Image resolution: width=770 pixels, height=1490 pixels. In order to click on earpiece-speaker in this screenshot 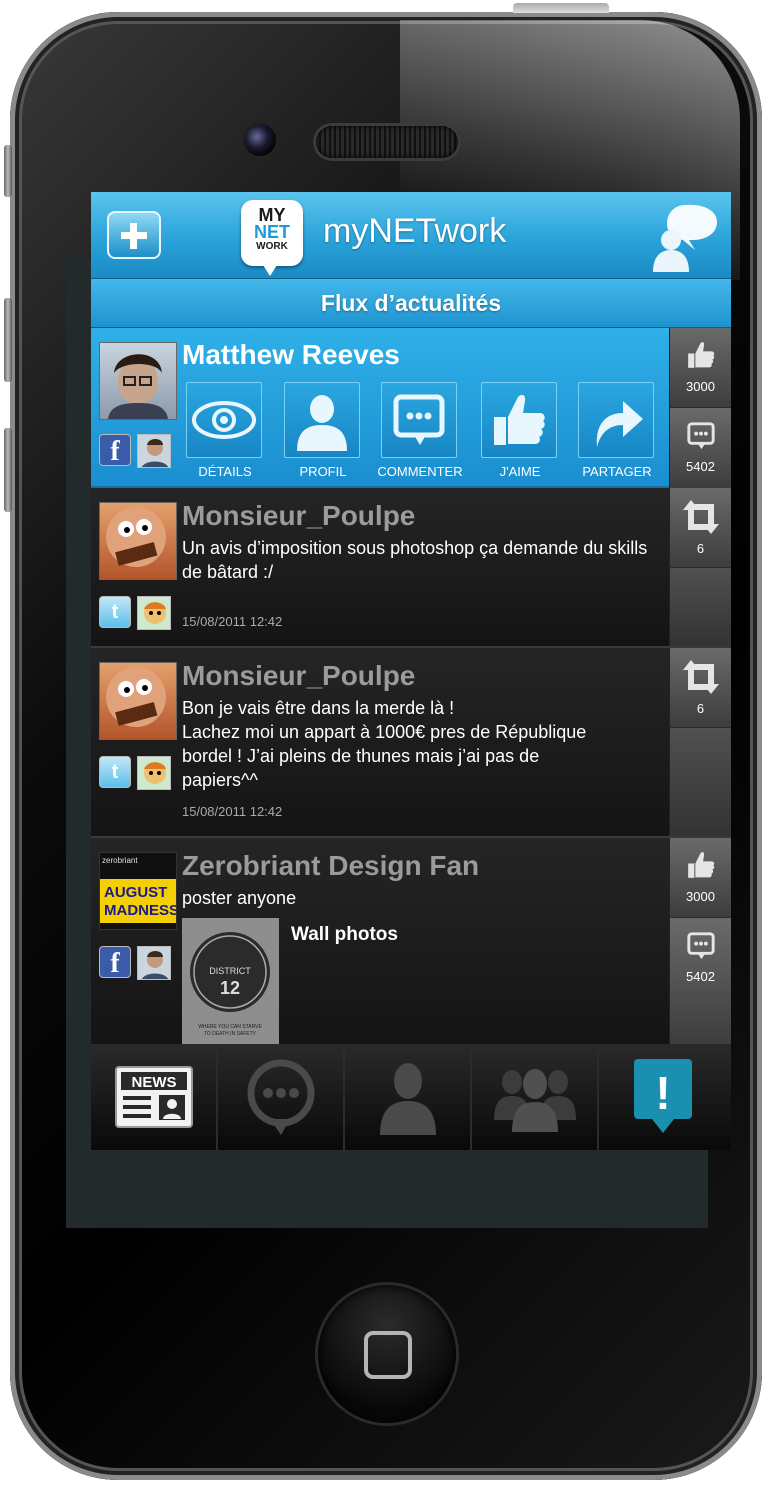, I will do `click(387, 142)`.